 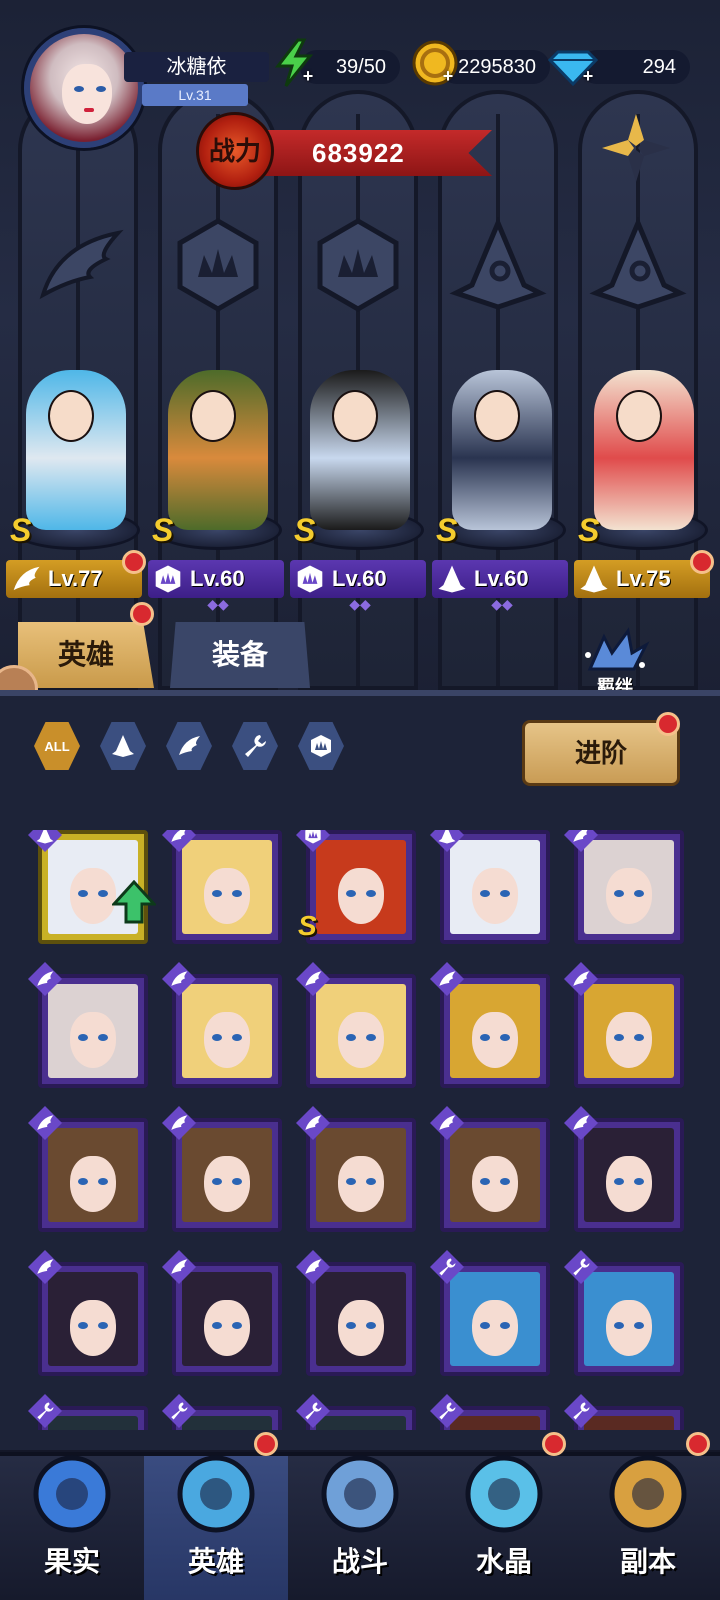 What do you see at coordinates (86, 655) in the screenshot?
I see `tab-heroes: 英雄` at bounding box center [86, 655].